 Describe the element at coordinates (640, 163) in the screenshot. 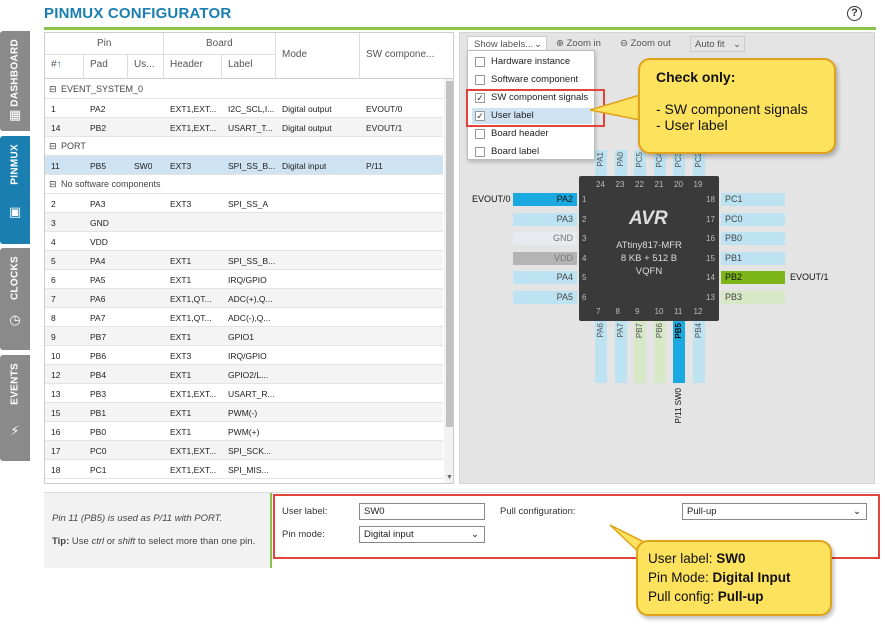

I see `pin-pc5: PC5` at that location.